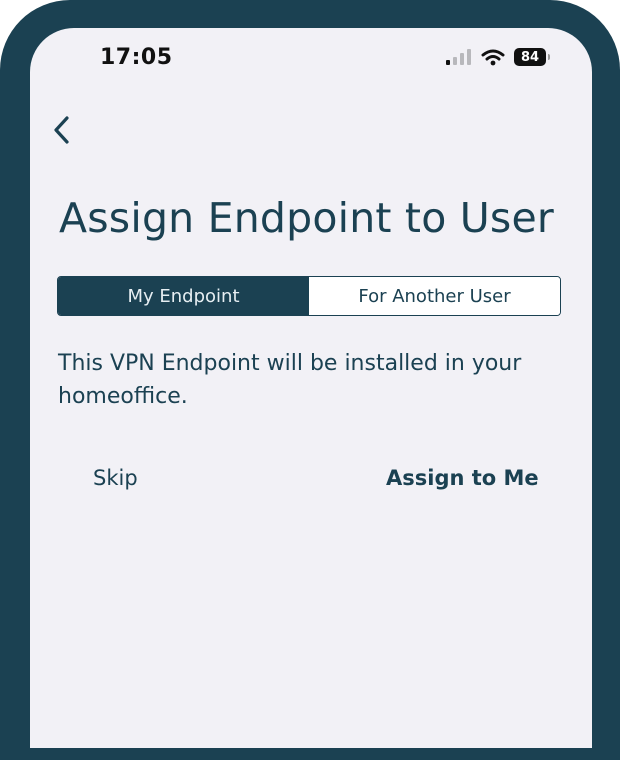  I want to click on battery-level: 84, so click(530, 57).